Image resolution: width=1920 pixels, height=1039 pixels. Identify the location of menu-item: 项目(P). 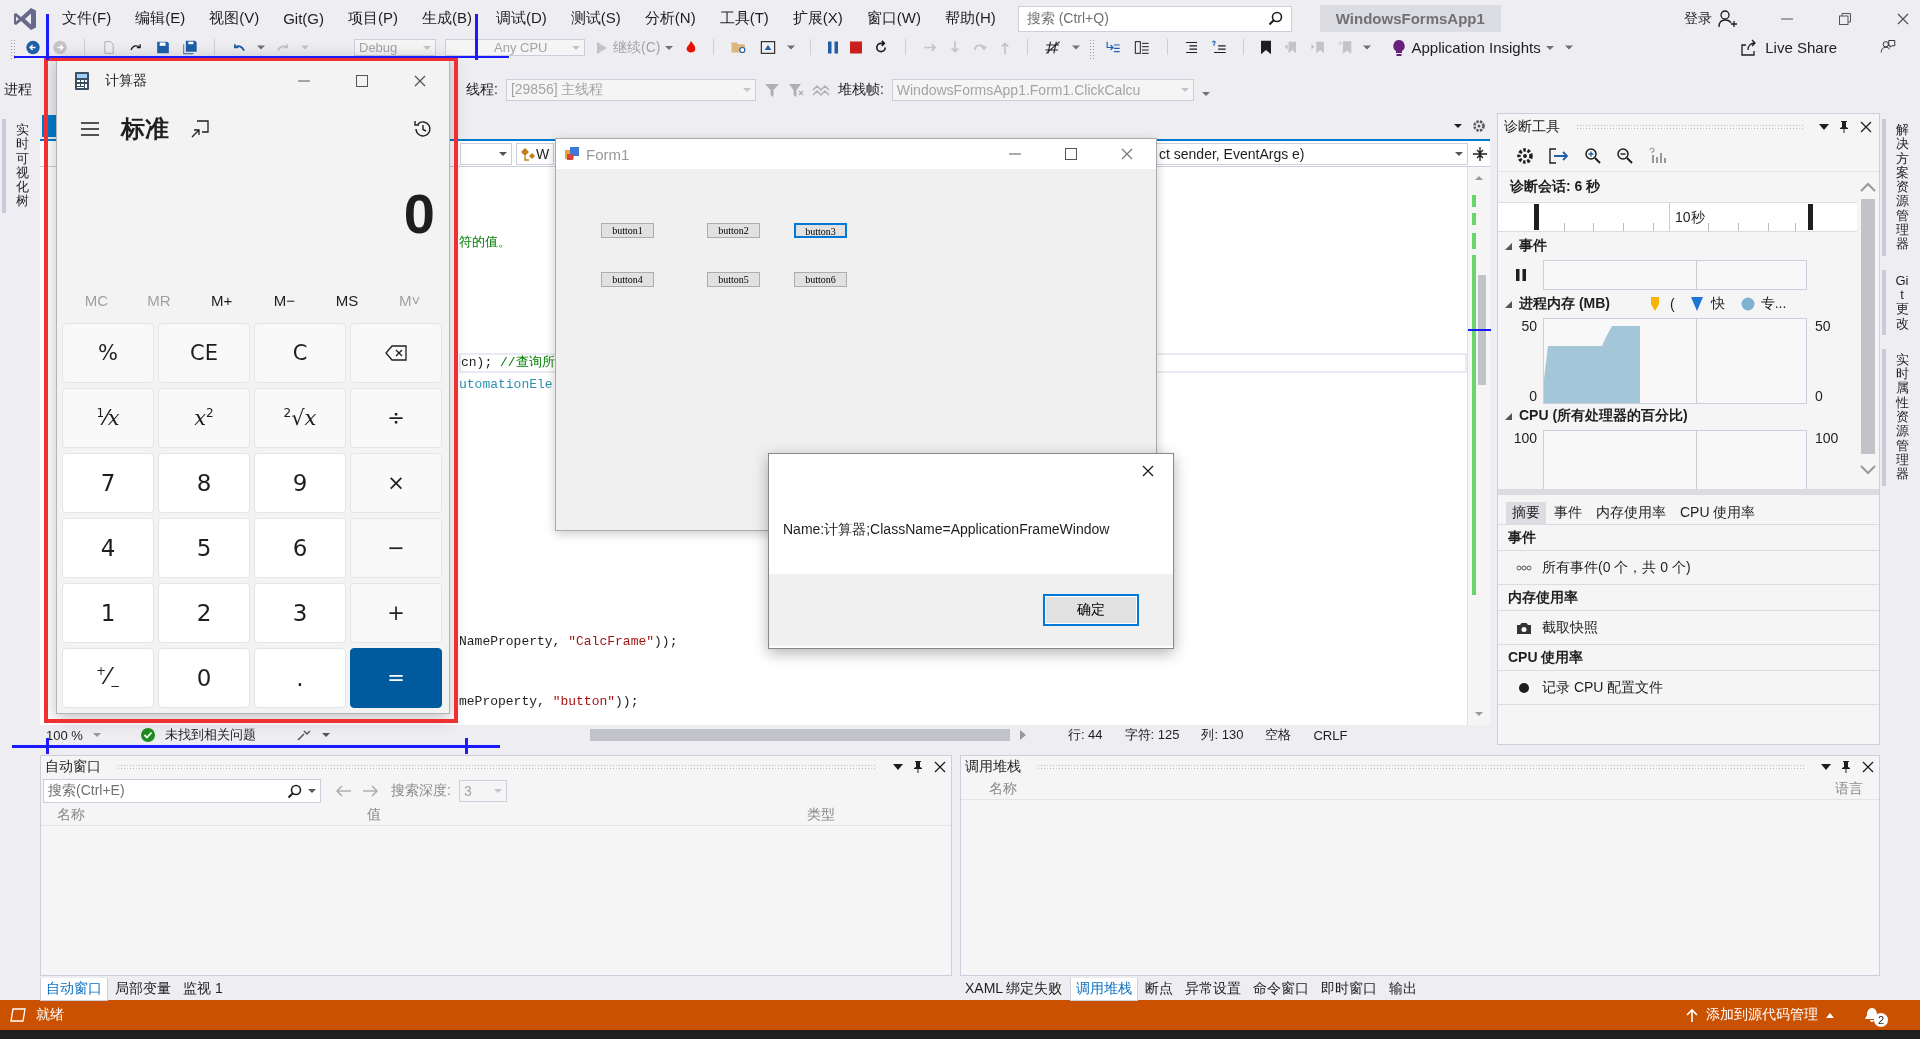
(373, 18).